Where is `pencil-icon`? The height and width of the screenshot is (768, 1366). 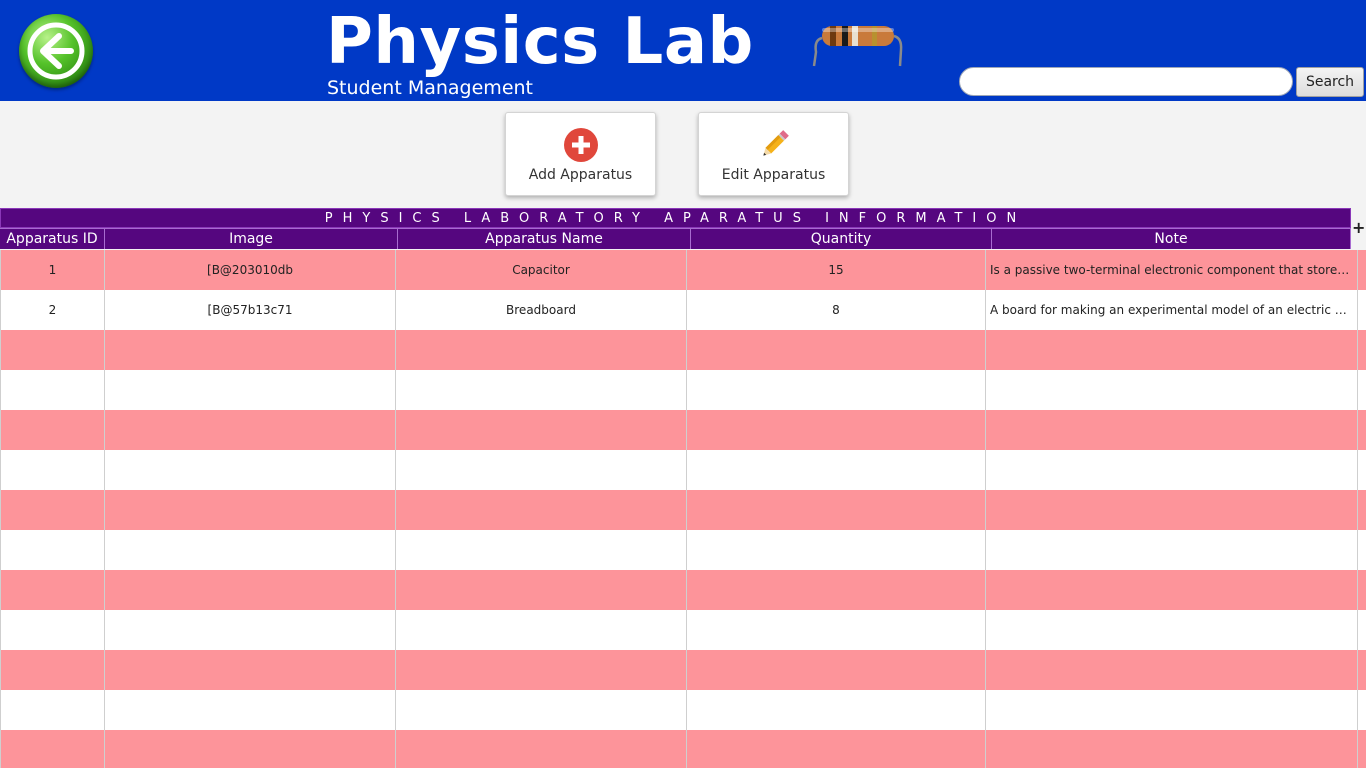
pencil-icon is located at coordinates (776, 143).